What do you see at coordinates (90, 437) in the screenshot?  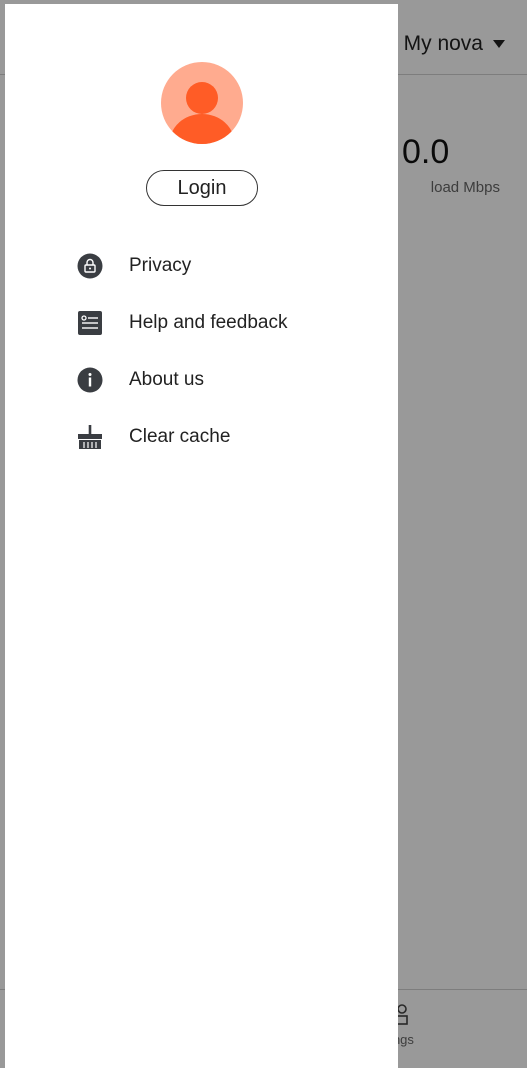 I see `broom-icon` at bounding box center [90, 437].